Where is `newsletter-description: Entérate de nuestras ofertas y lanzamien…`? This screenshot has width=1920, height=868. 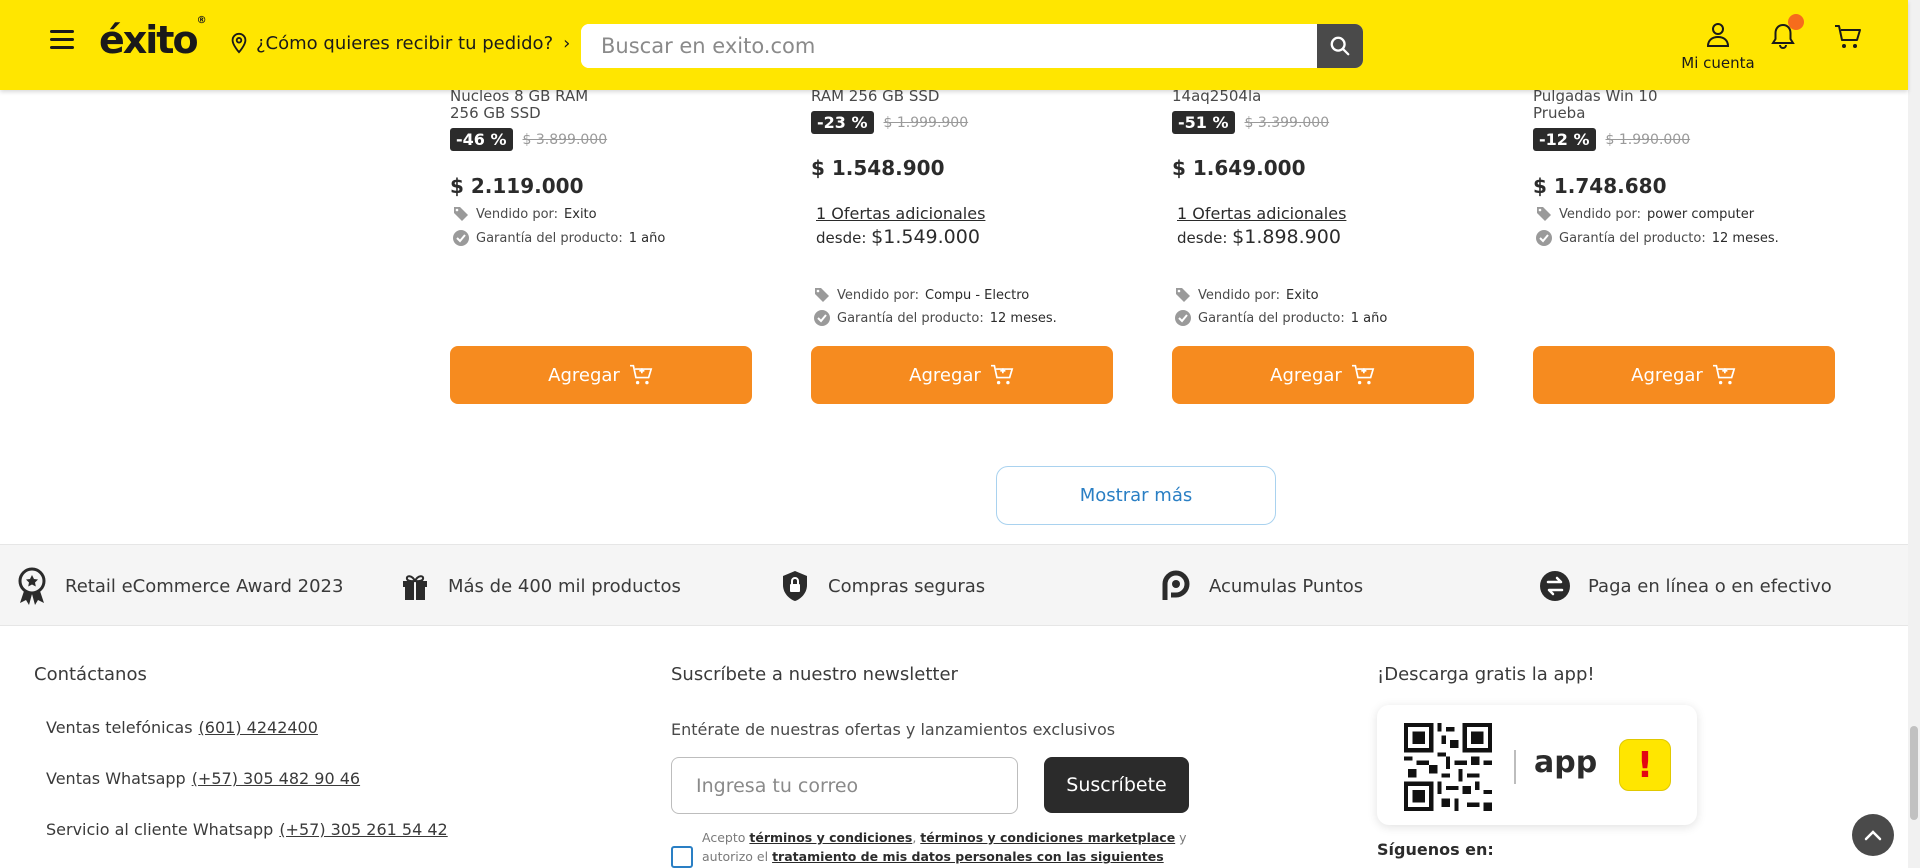 newsletter-description: Entérate de nuestras ofertas y lanzamien… is located at coordinates (893, 729).